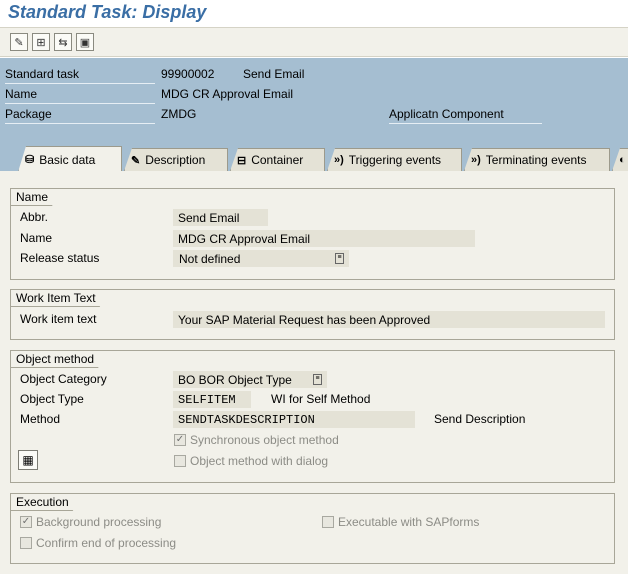  I want to click on background-processing-checkbox: ✓ Background processing, so click(90, 522).